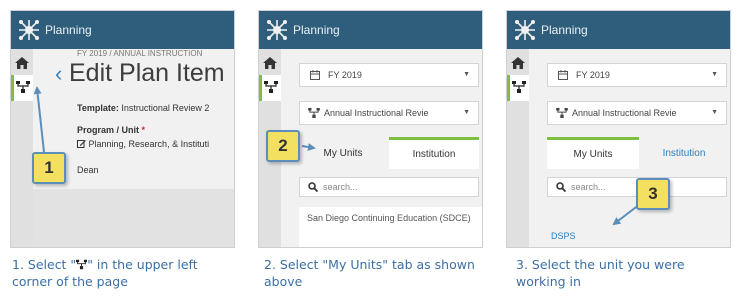 This screenshot has height=300, width=737. What do you see at coordinates (147, 73) in the screenshot?
I see `page-title: Edit Plan Item` at bounding box center [147, 73].